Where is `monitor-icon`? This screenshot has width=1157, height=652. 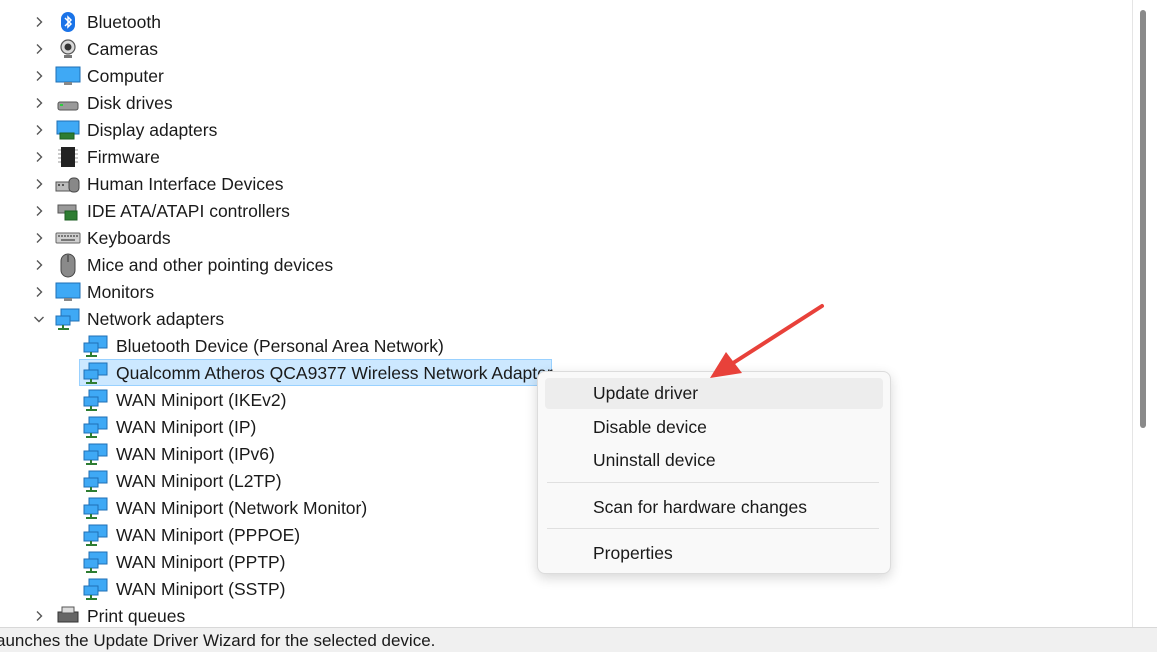
monitor-icon is located at coordinates (68, 292).